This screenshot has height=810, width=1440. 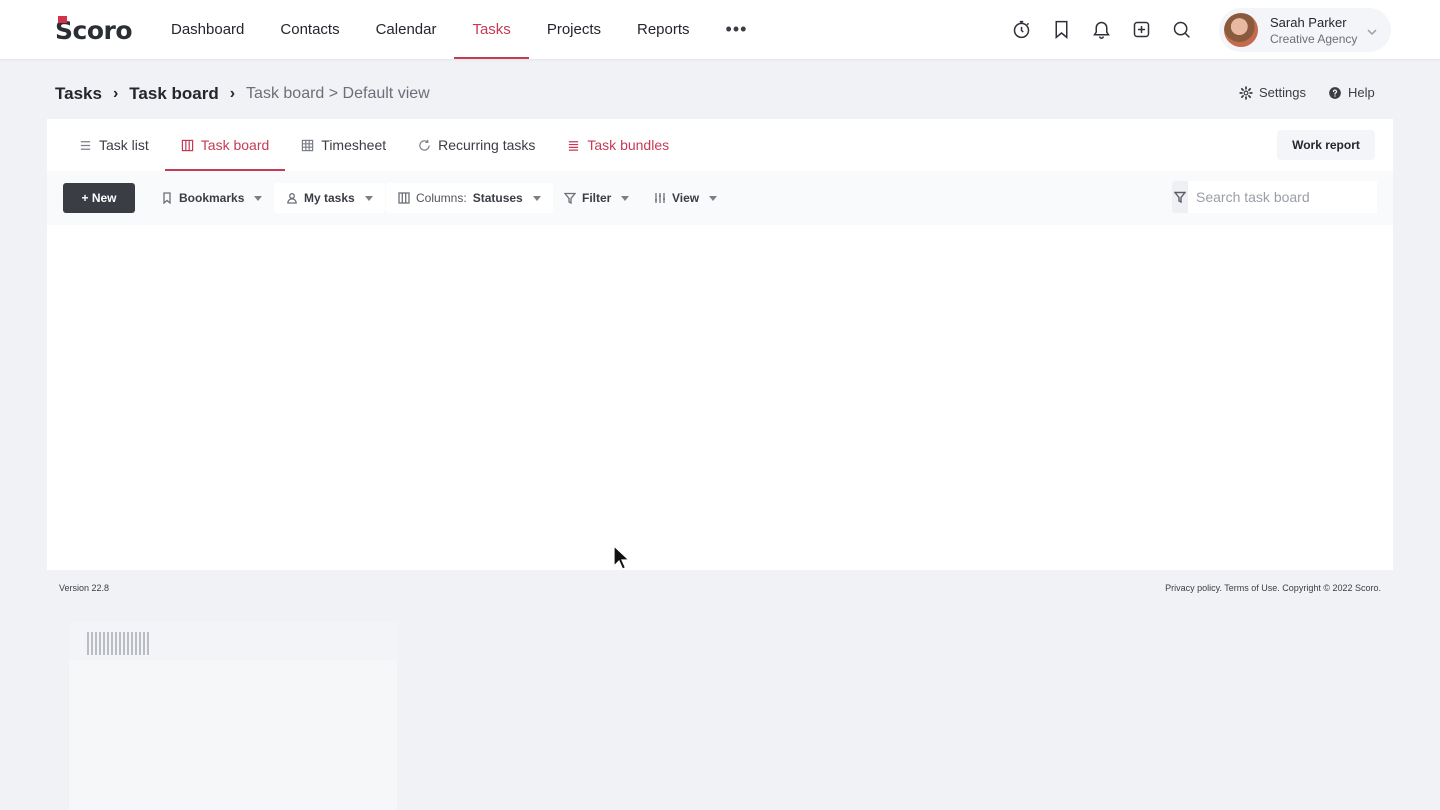 What do you see at coordinates (1282, 92) in the screenshot?
I see `settings-label: Settings` at bounding box center [1282, 92].